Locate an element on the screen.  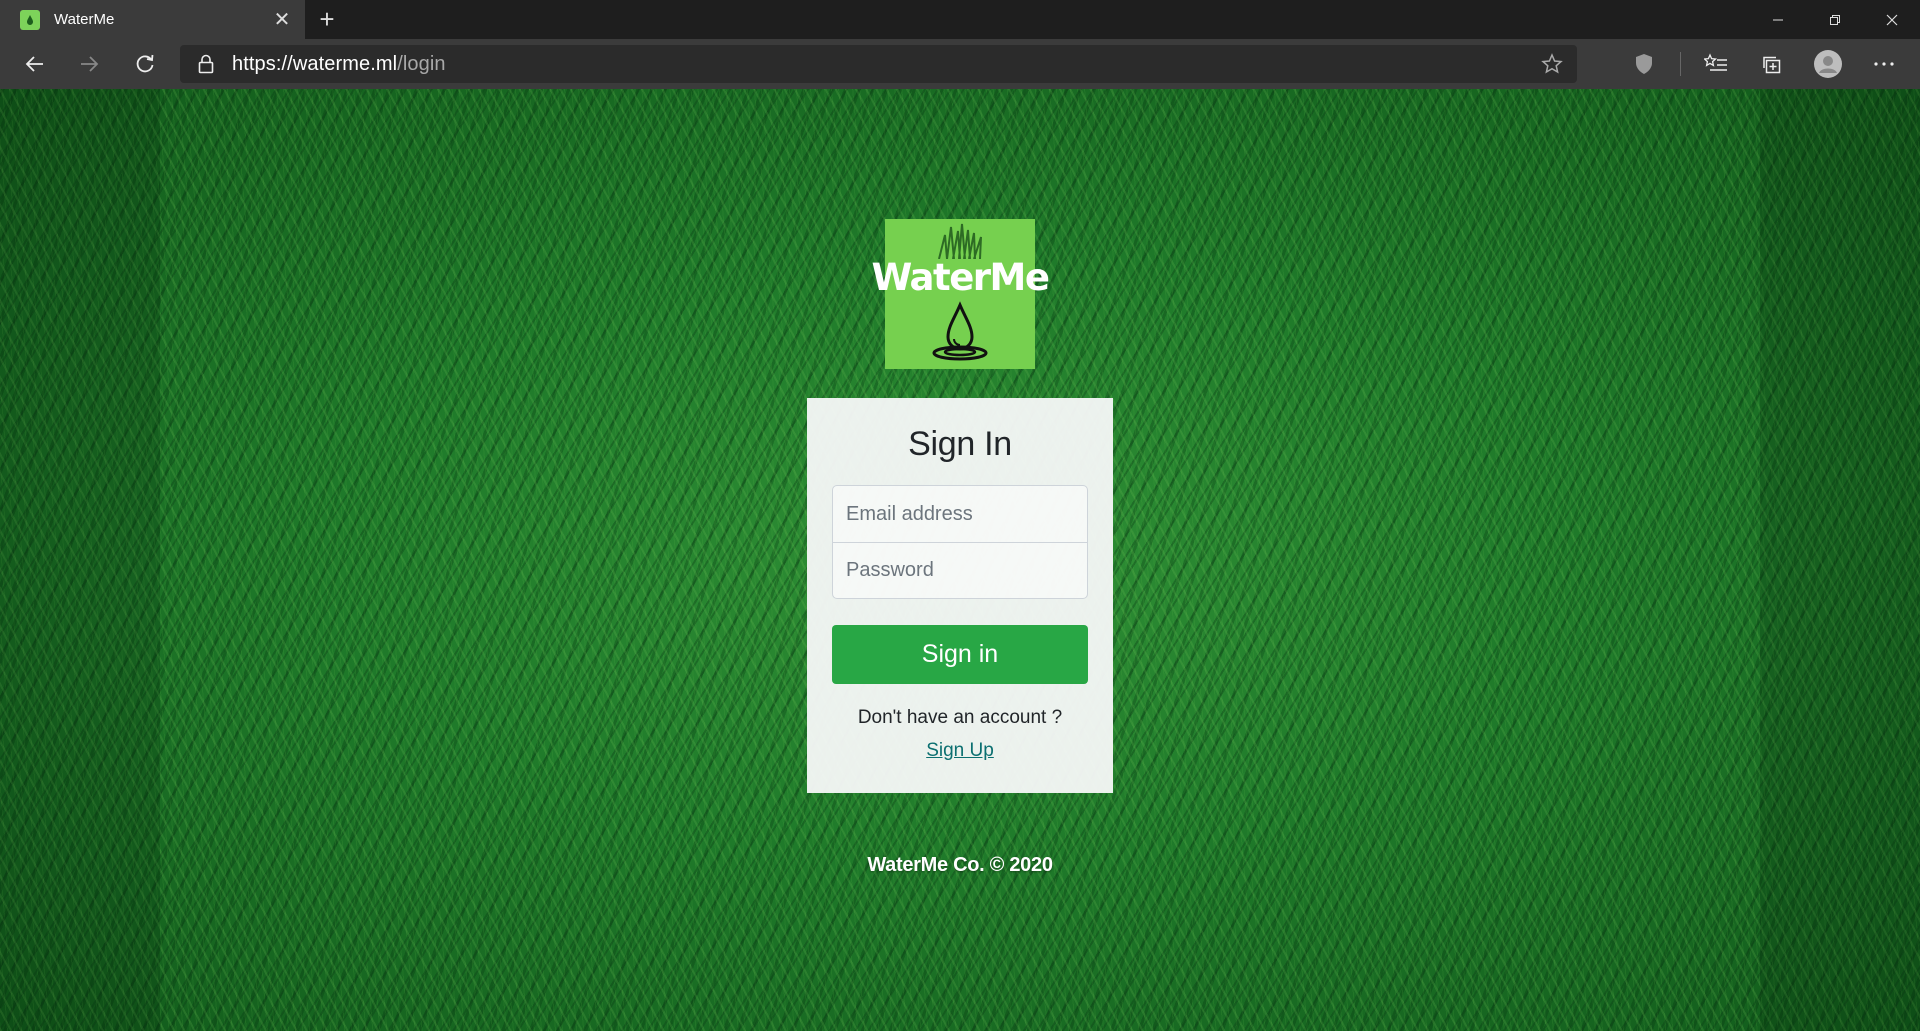
credentials-group is located at coordinates (960, 542).